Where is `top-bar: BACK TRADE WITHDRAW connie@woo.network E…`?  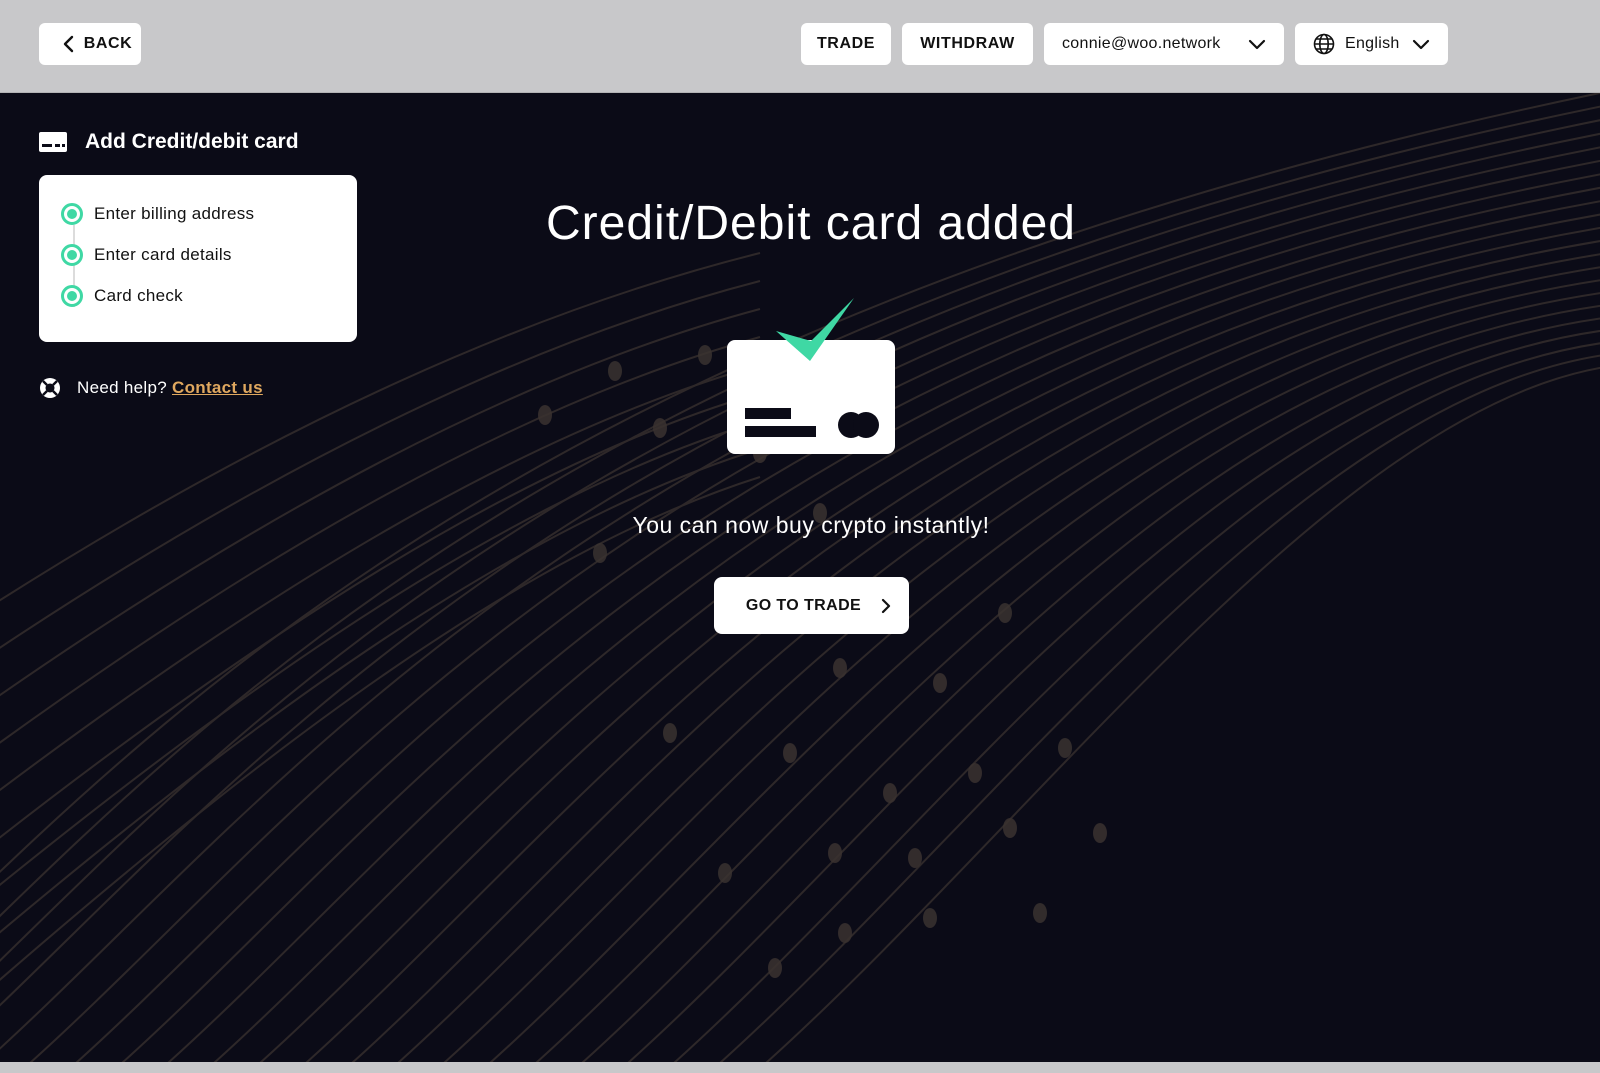
top-bar: BACK TRADE WITHDRAW connie@woo.network E… is located at coordinates (800, 46).